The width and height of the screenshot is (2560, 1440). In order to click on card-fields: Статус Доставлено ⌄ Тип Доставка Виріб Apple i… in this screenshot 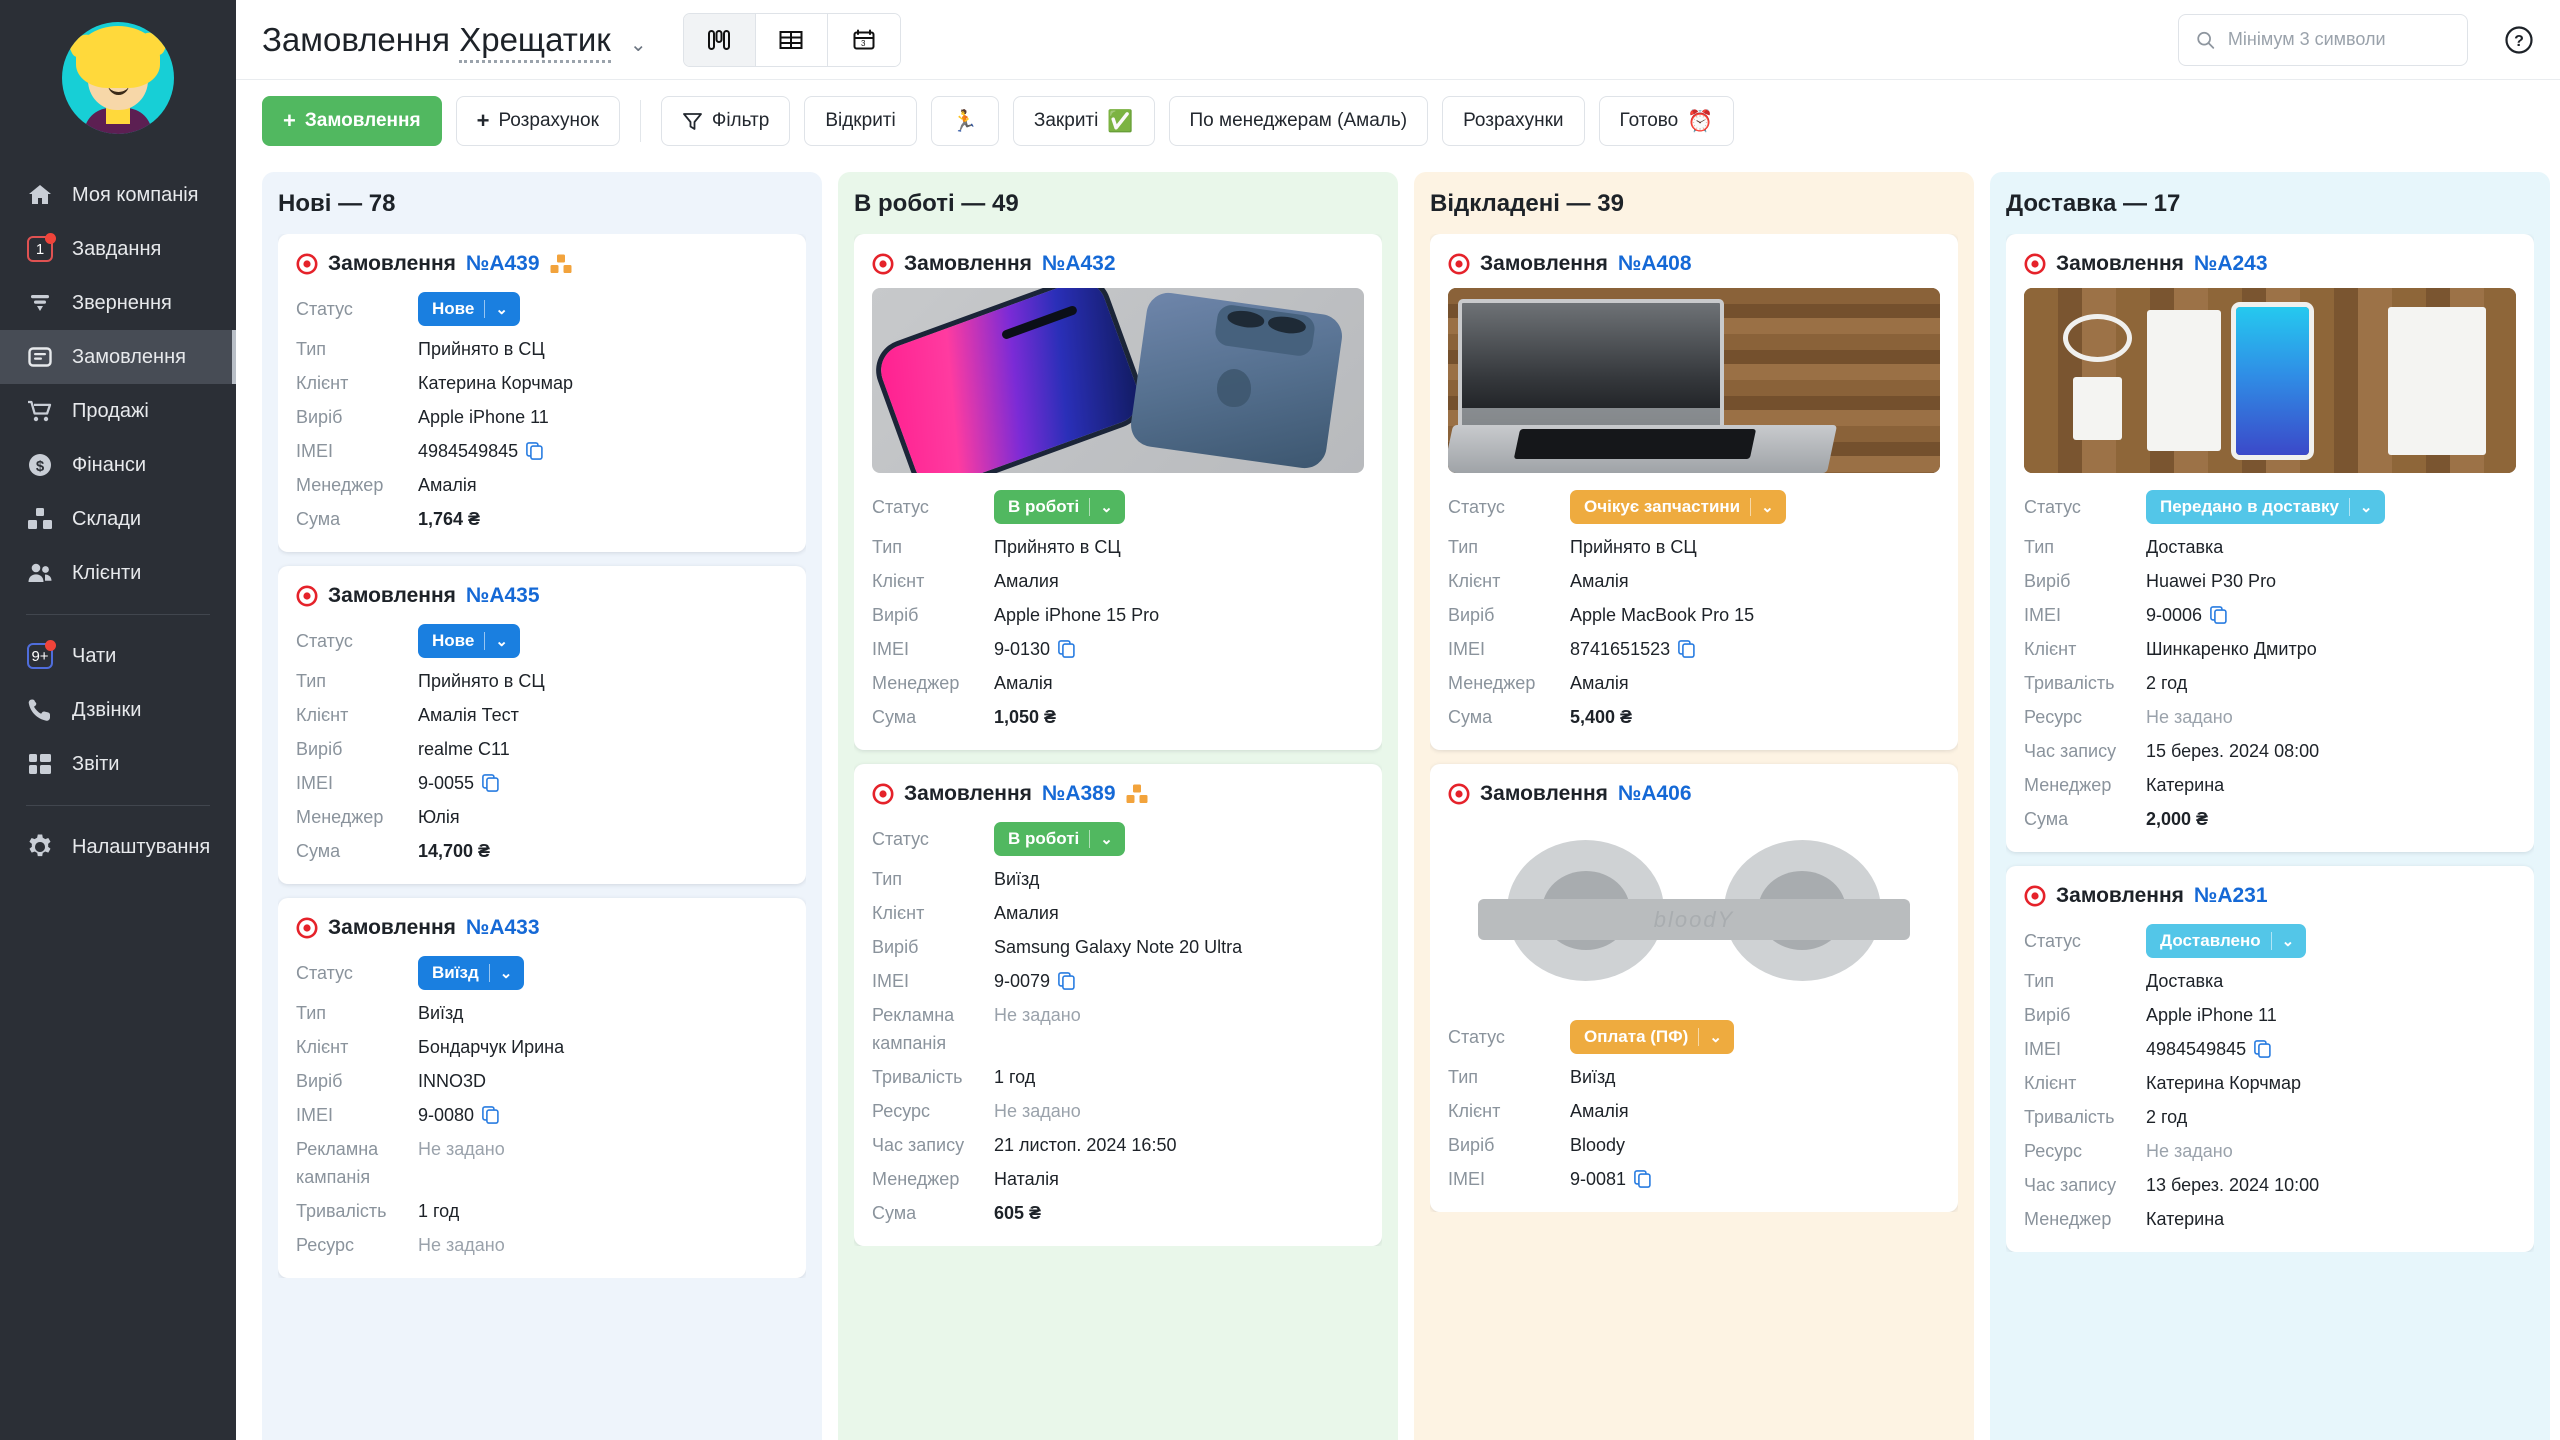, I will do `click(2270, 1078)`.